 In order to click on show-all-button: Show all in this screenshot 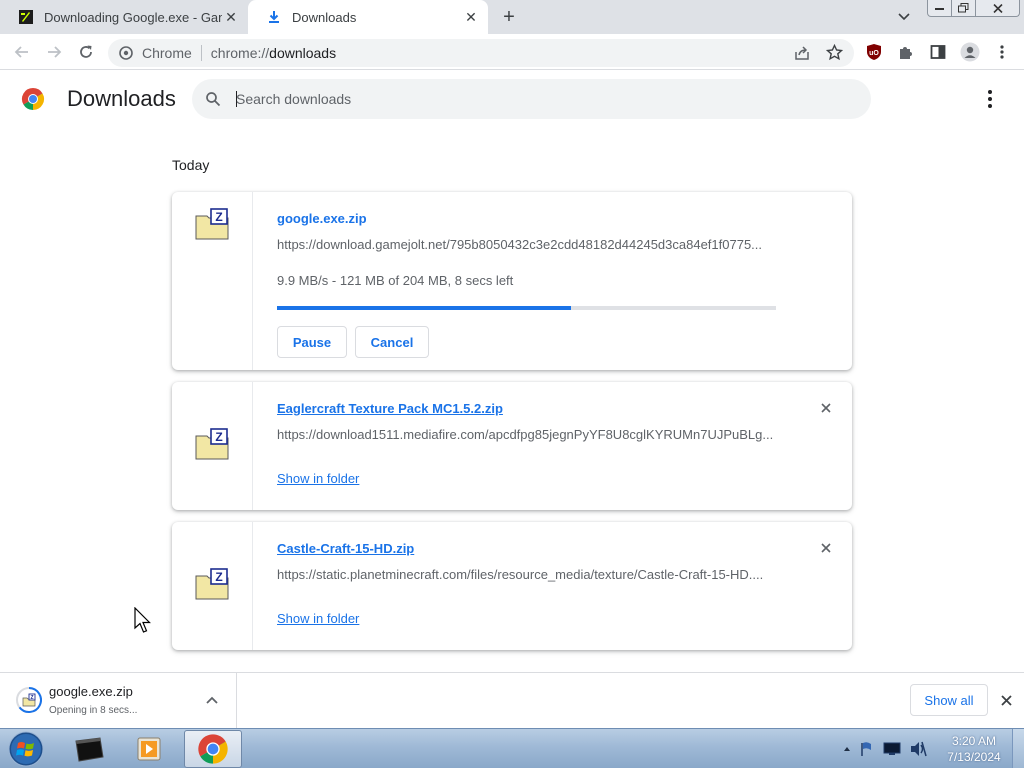, I will do `click(949, 700)`.